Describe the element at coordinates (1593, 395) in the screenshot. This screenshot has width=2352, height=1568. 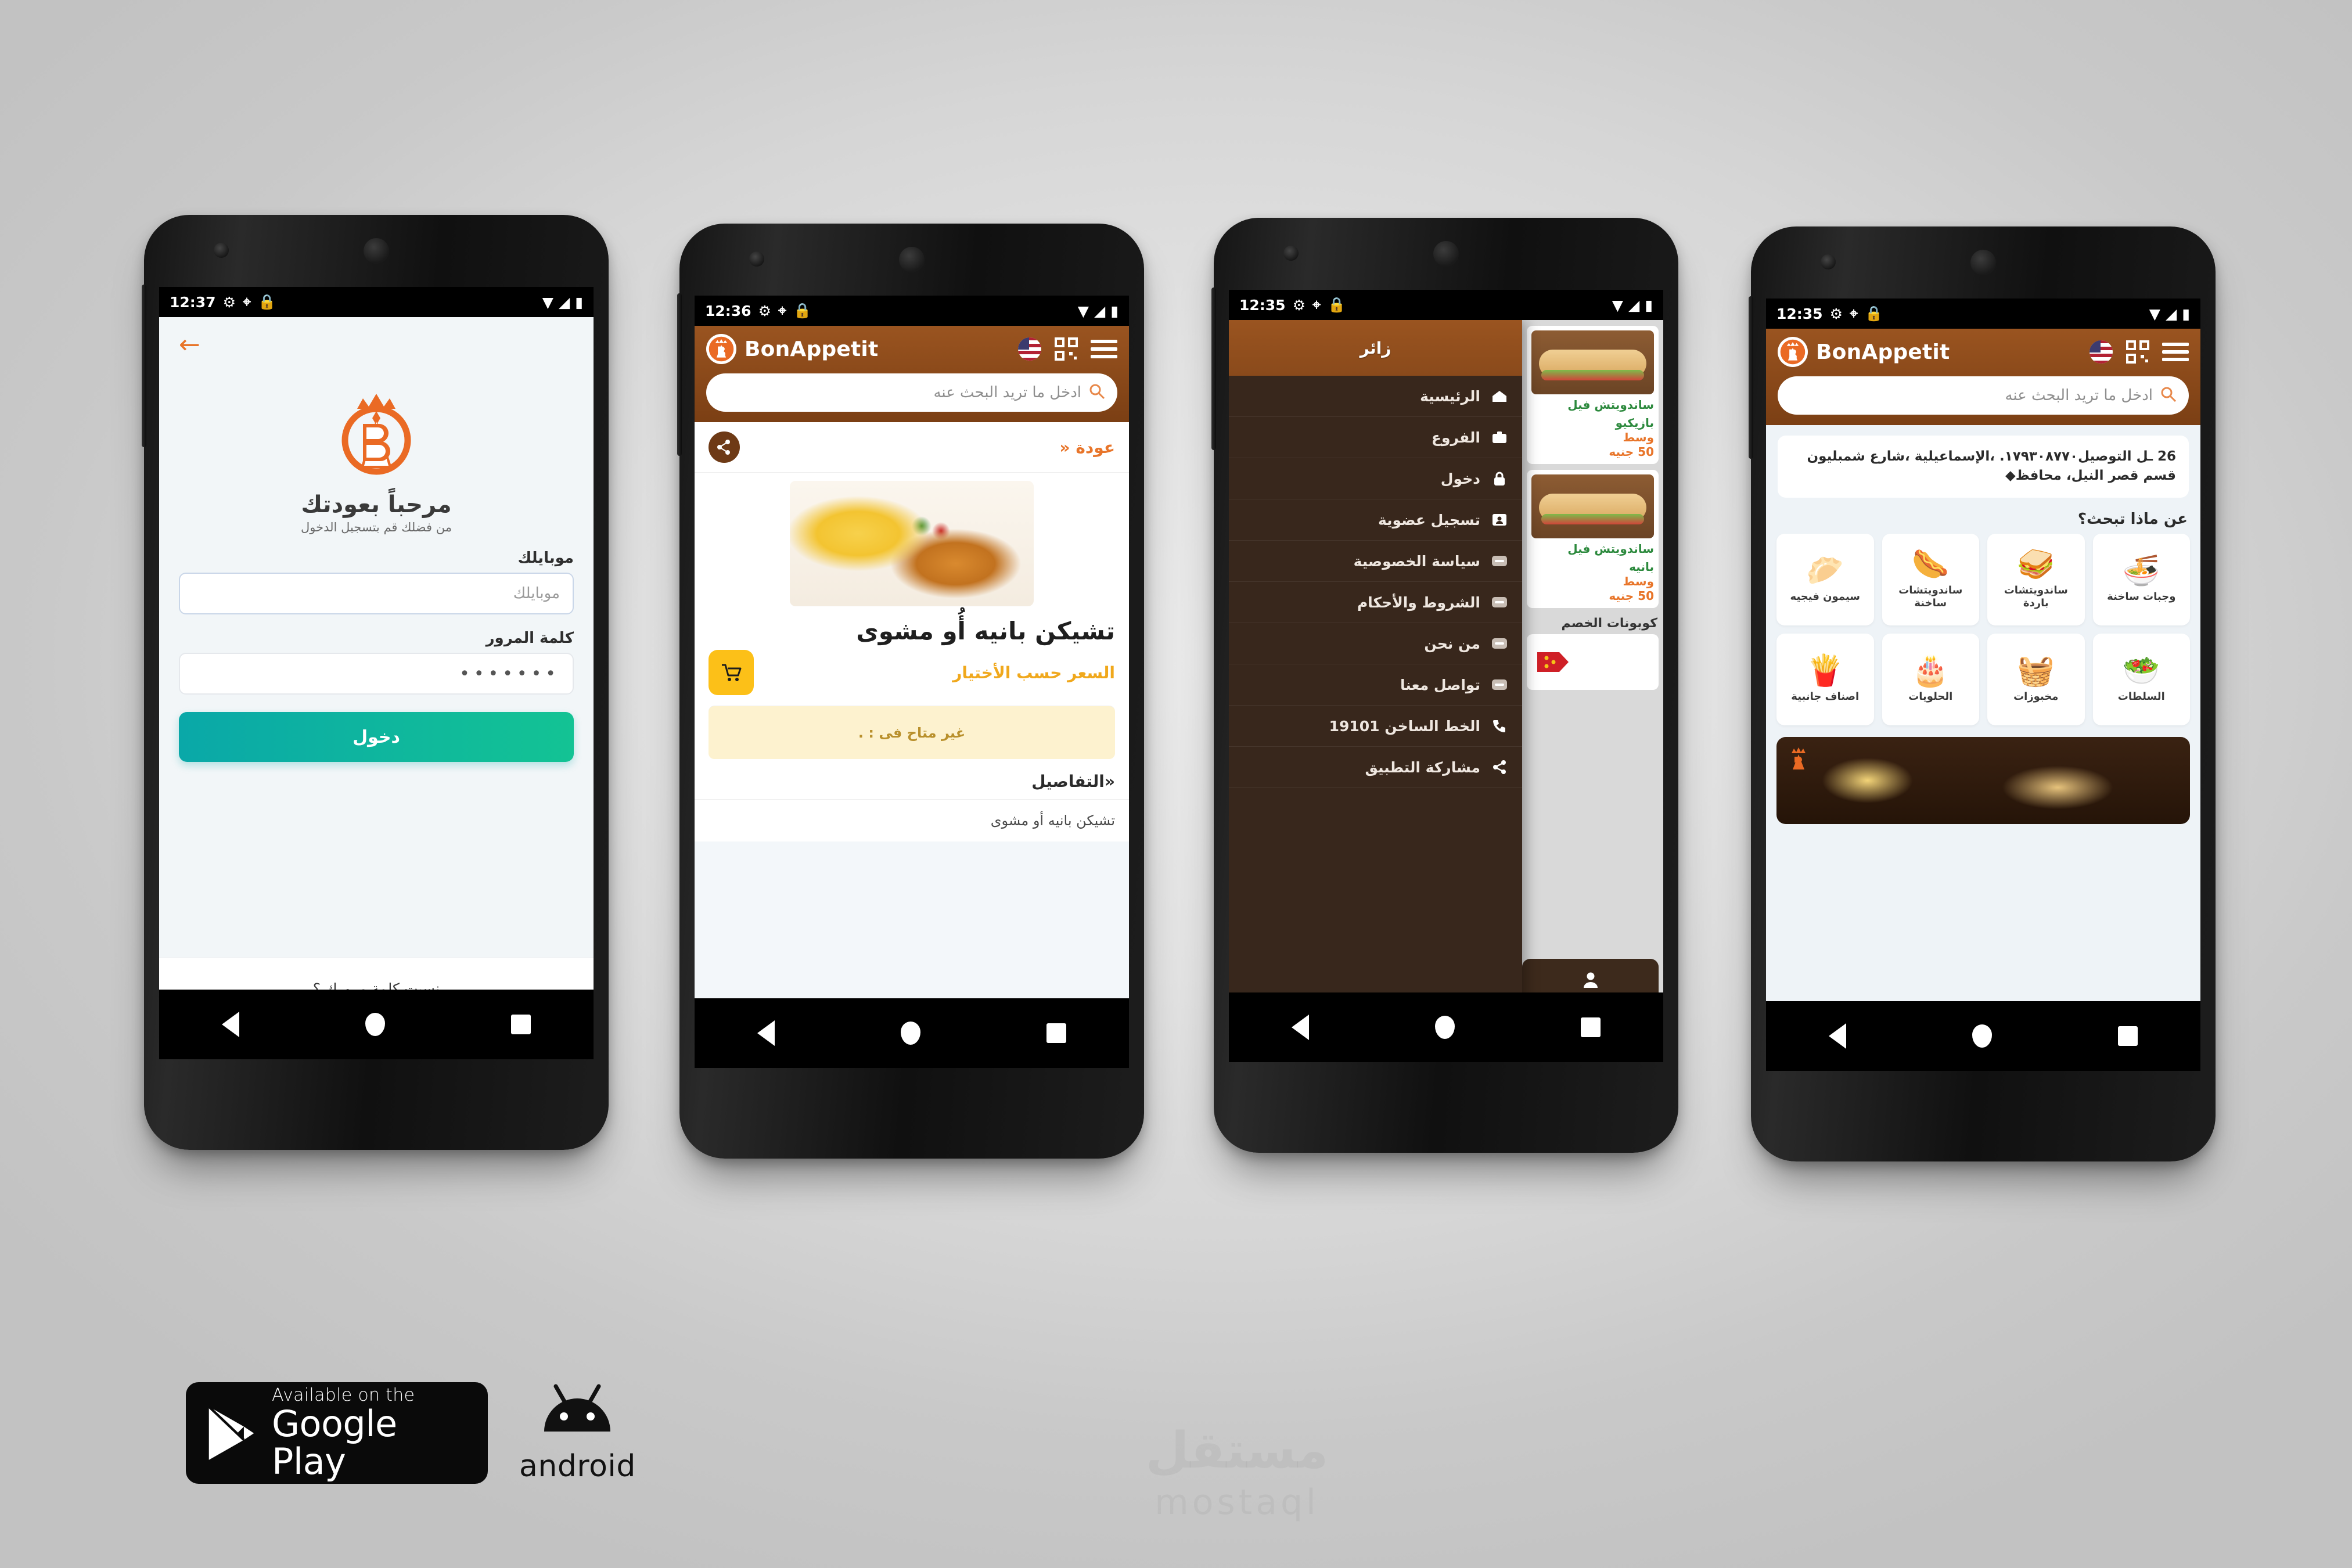
I see `product-card: ساندويتش فيل بازيكيو وسط 50 جنيه` at that location.